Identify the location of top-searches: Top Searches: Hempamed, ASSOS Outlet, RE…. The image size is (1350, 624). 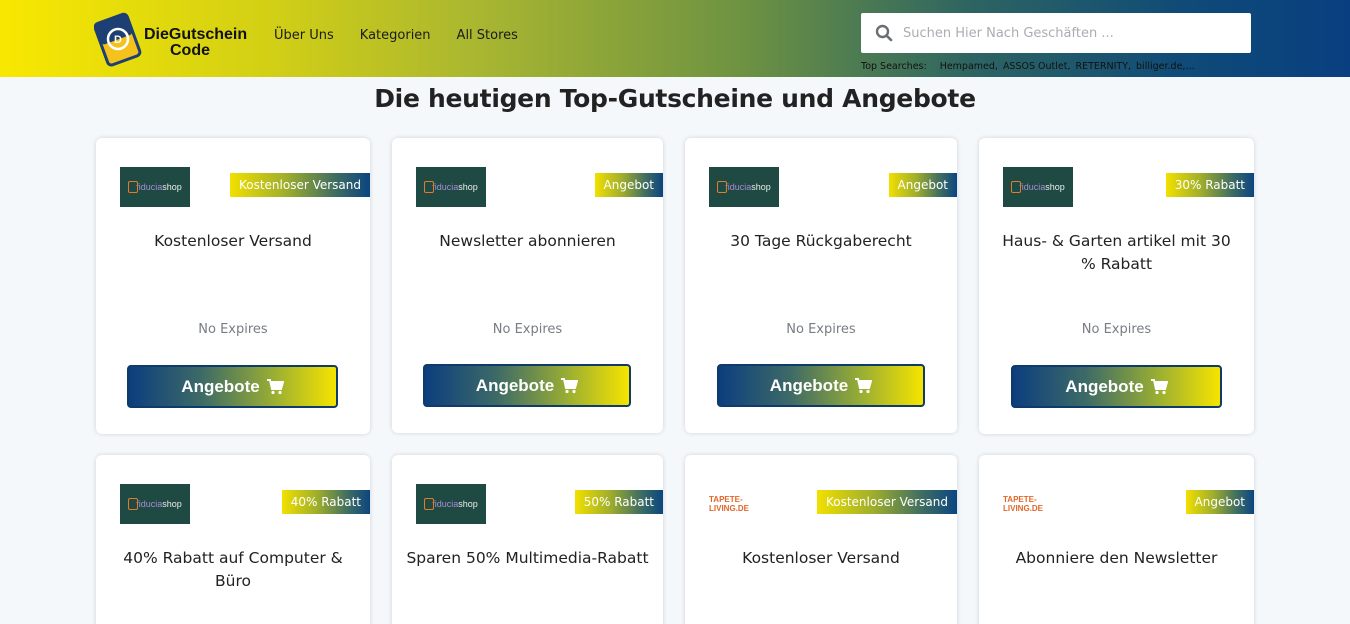
(1028, 66).